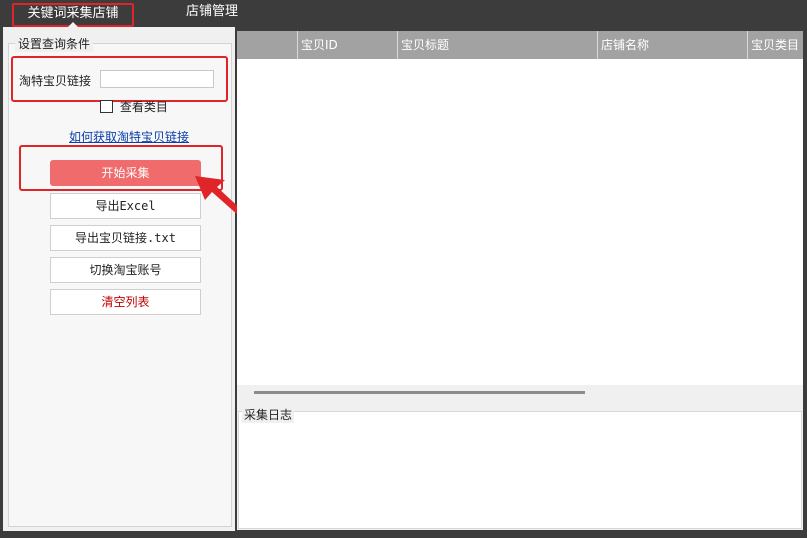 The width and height of the screenshot is (807, 538). What do you see at coordinates (125, 302) in the screenshot?
I see `clear-list-button: 清空列表` at bounding box center [125, 302].